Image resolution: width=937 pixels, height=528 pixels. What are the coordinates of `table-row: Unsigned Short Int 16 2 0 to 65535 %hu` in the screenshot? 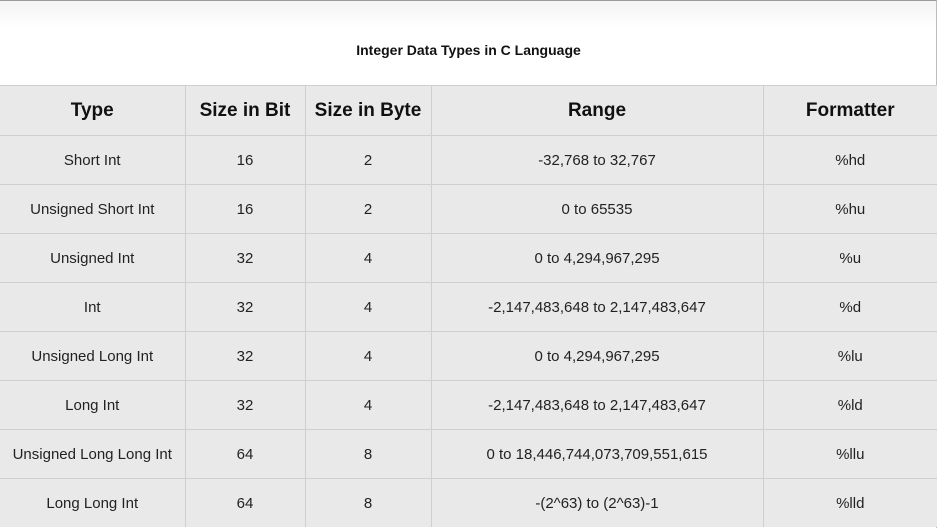 It's located at (468, 209).